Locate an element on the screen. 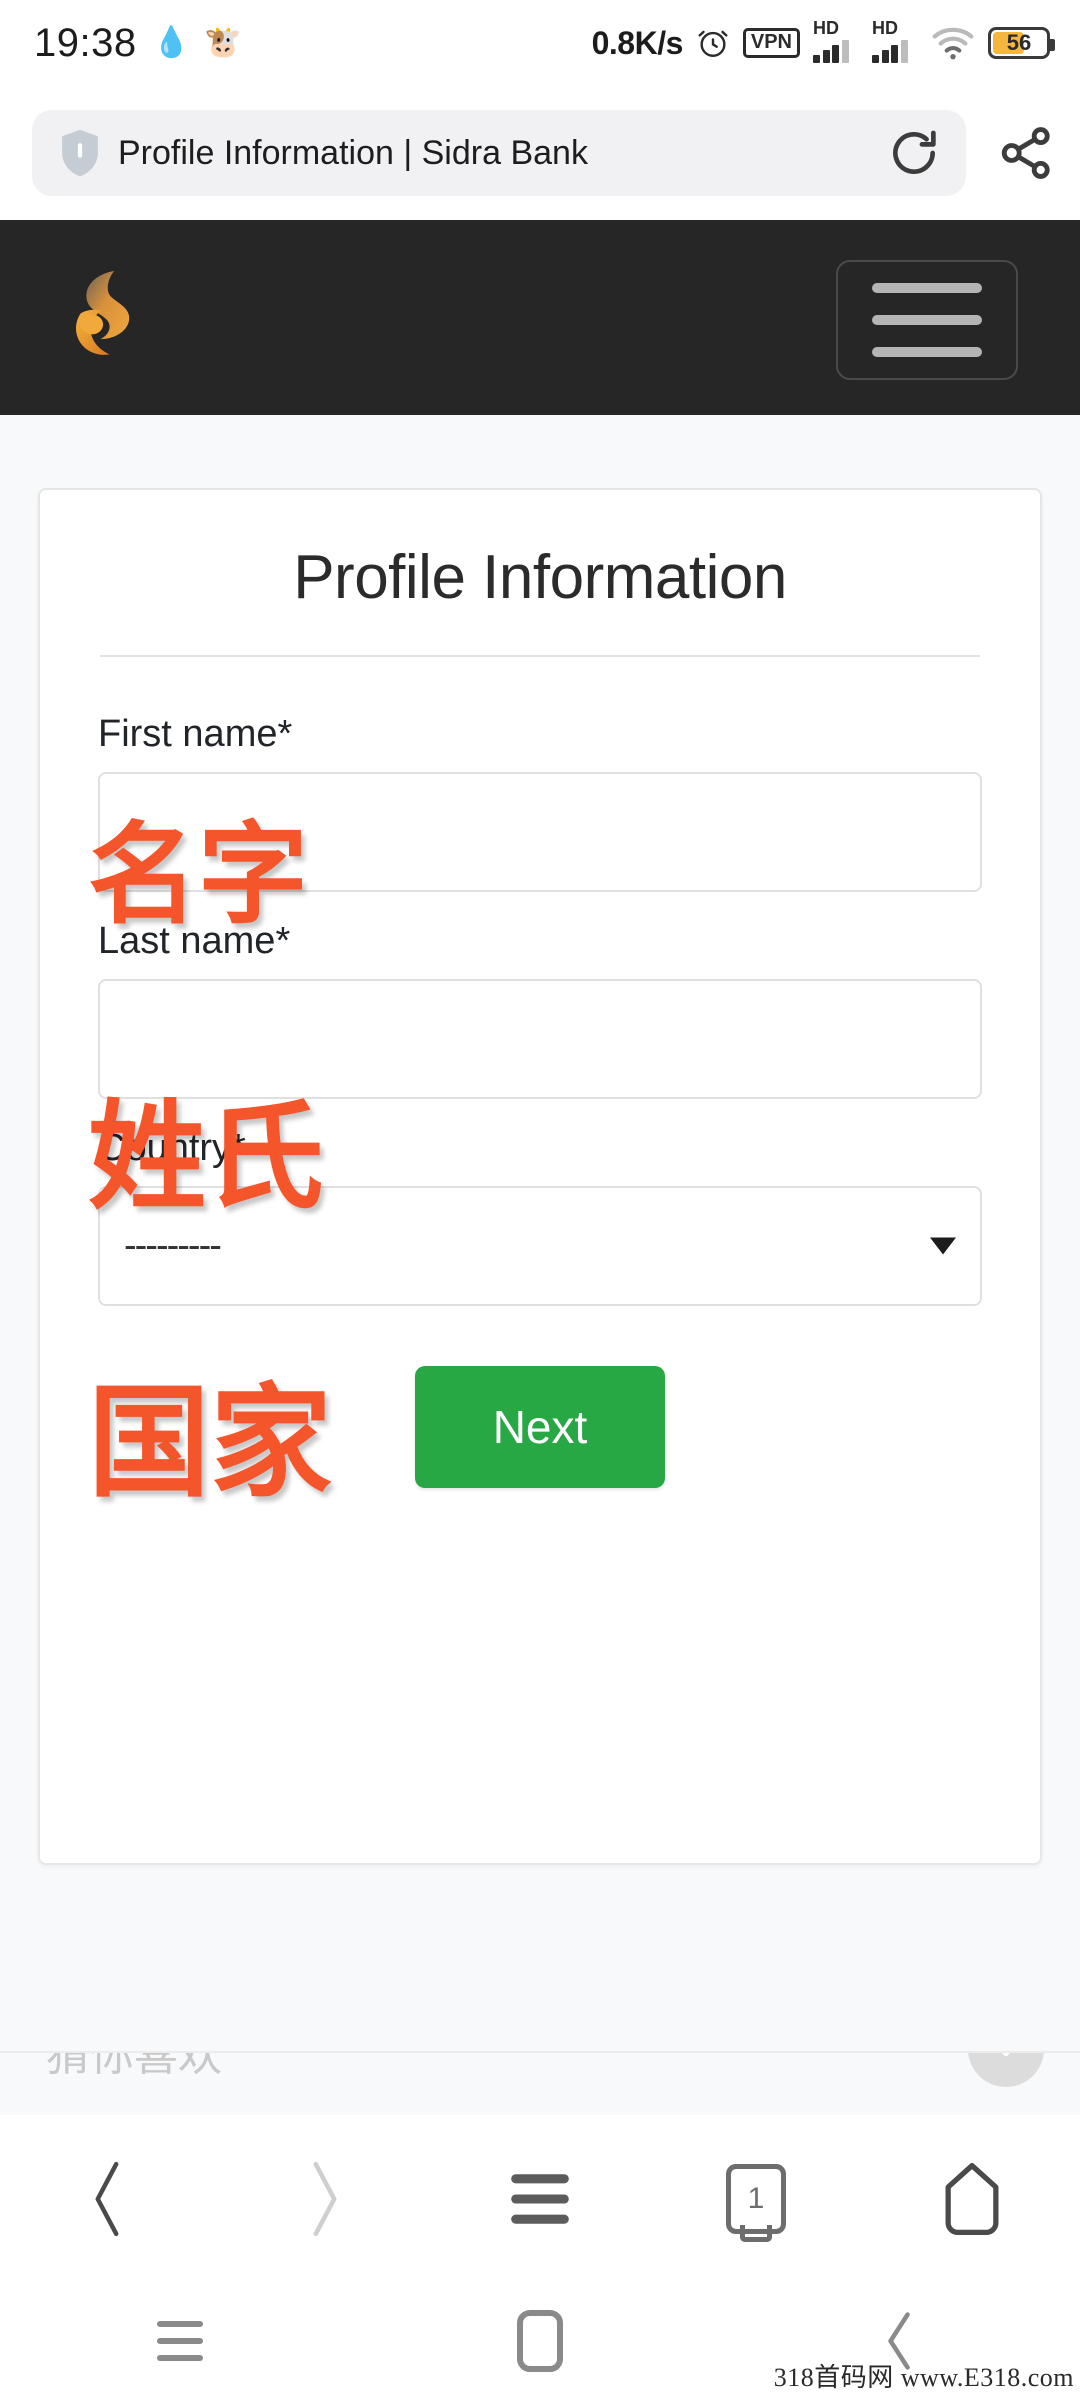 This screenshot has height=2400, width=1080. title-divider is located at coordinates (540, 656).